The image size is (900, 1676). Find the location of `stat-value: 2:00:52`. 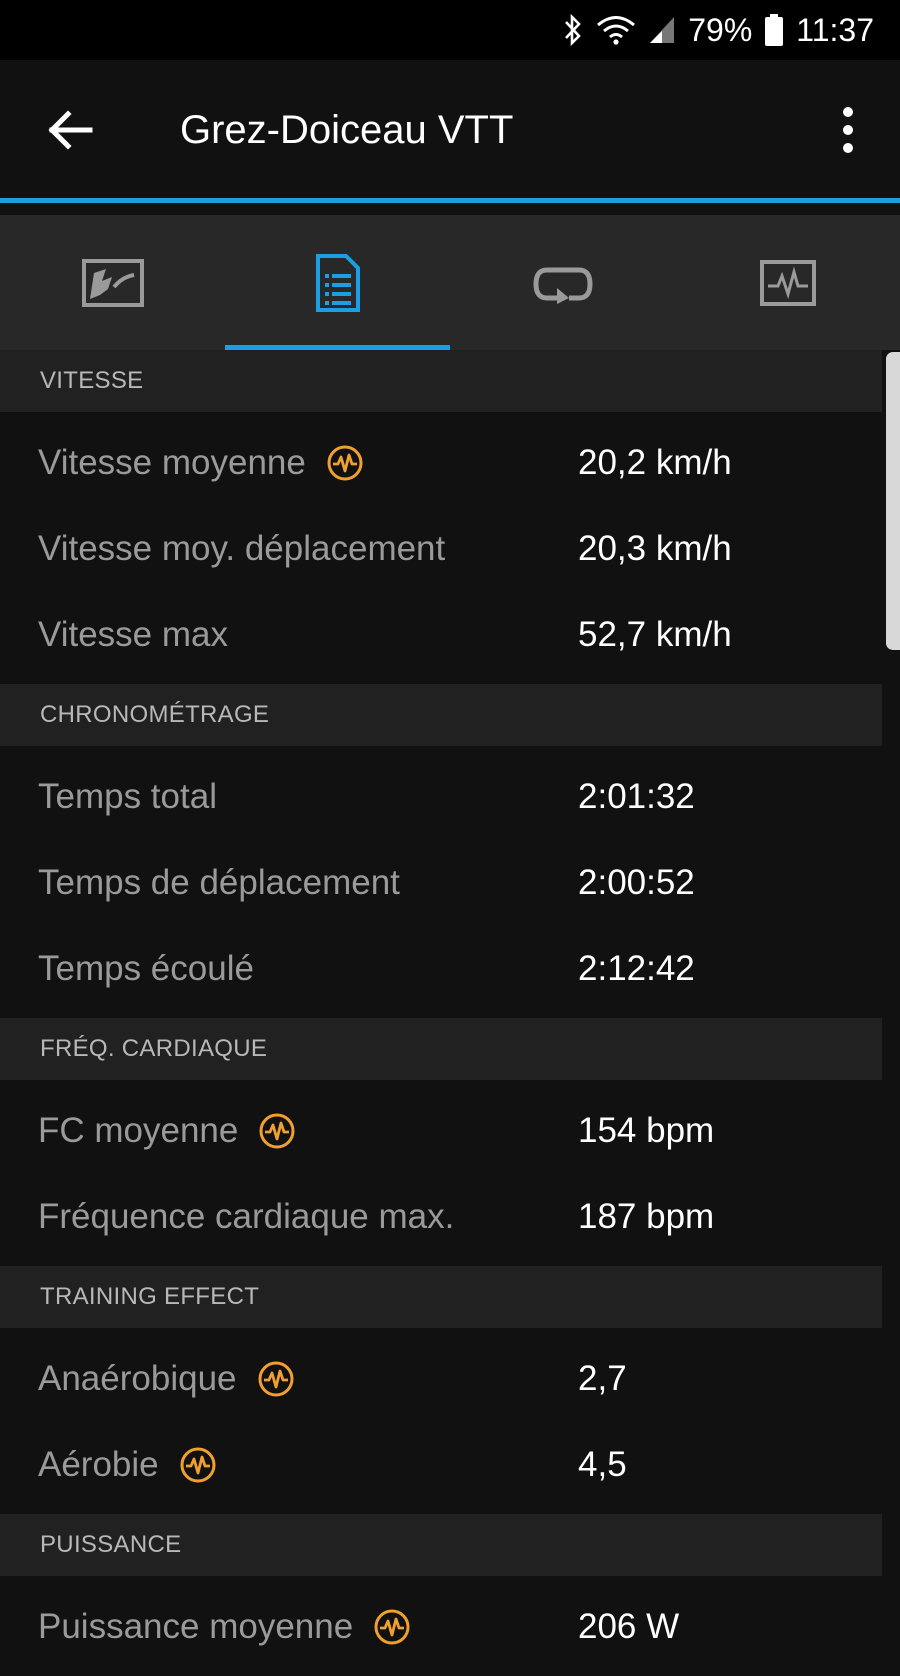

stat-value: 2:00:52 is located at coordinates (636, 882).